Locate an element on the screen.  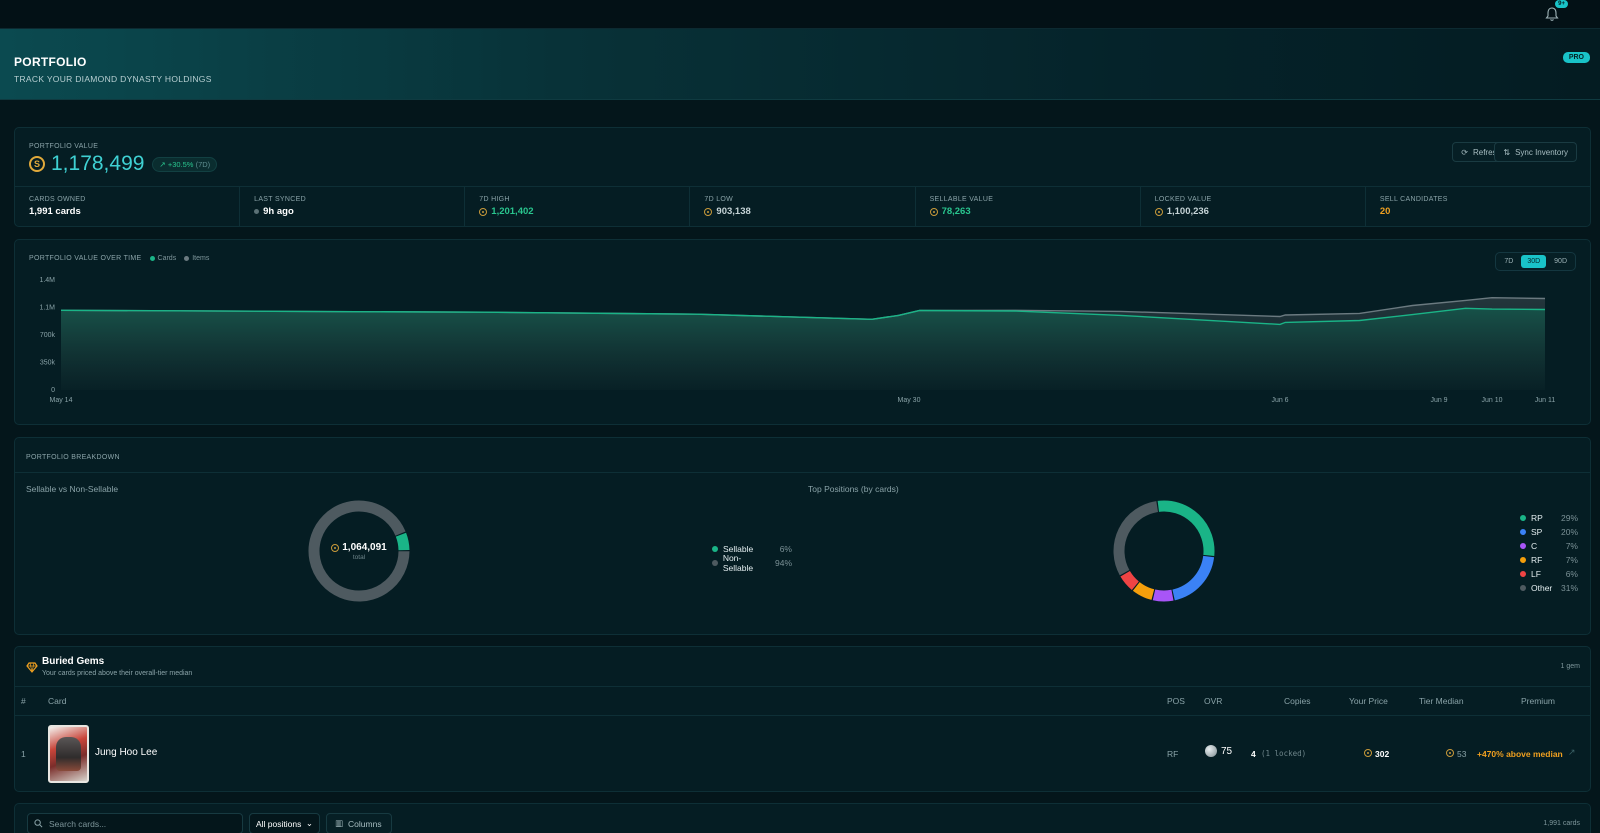
donut-slice-c is located at coordinates (1163, 595).